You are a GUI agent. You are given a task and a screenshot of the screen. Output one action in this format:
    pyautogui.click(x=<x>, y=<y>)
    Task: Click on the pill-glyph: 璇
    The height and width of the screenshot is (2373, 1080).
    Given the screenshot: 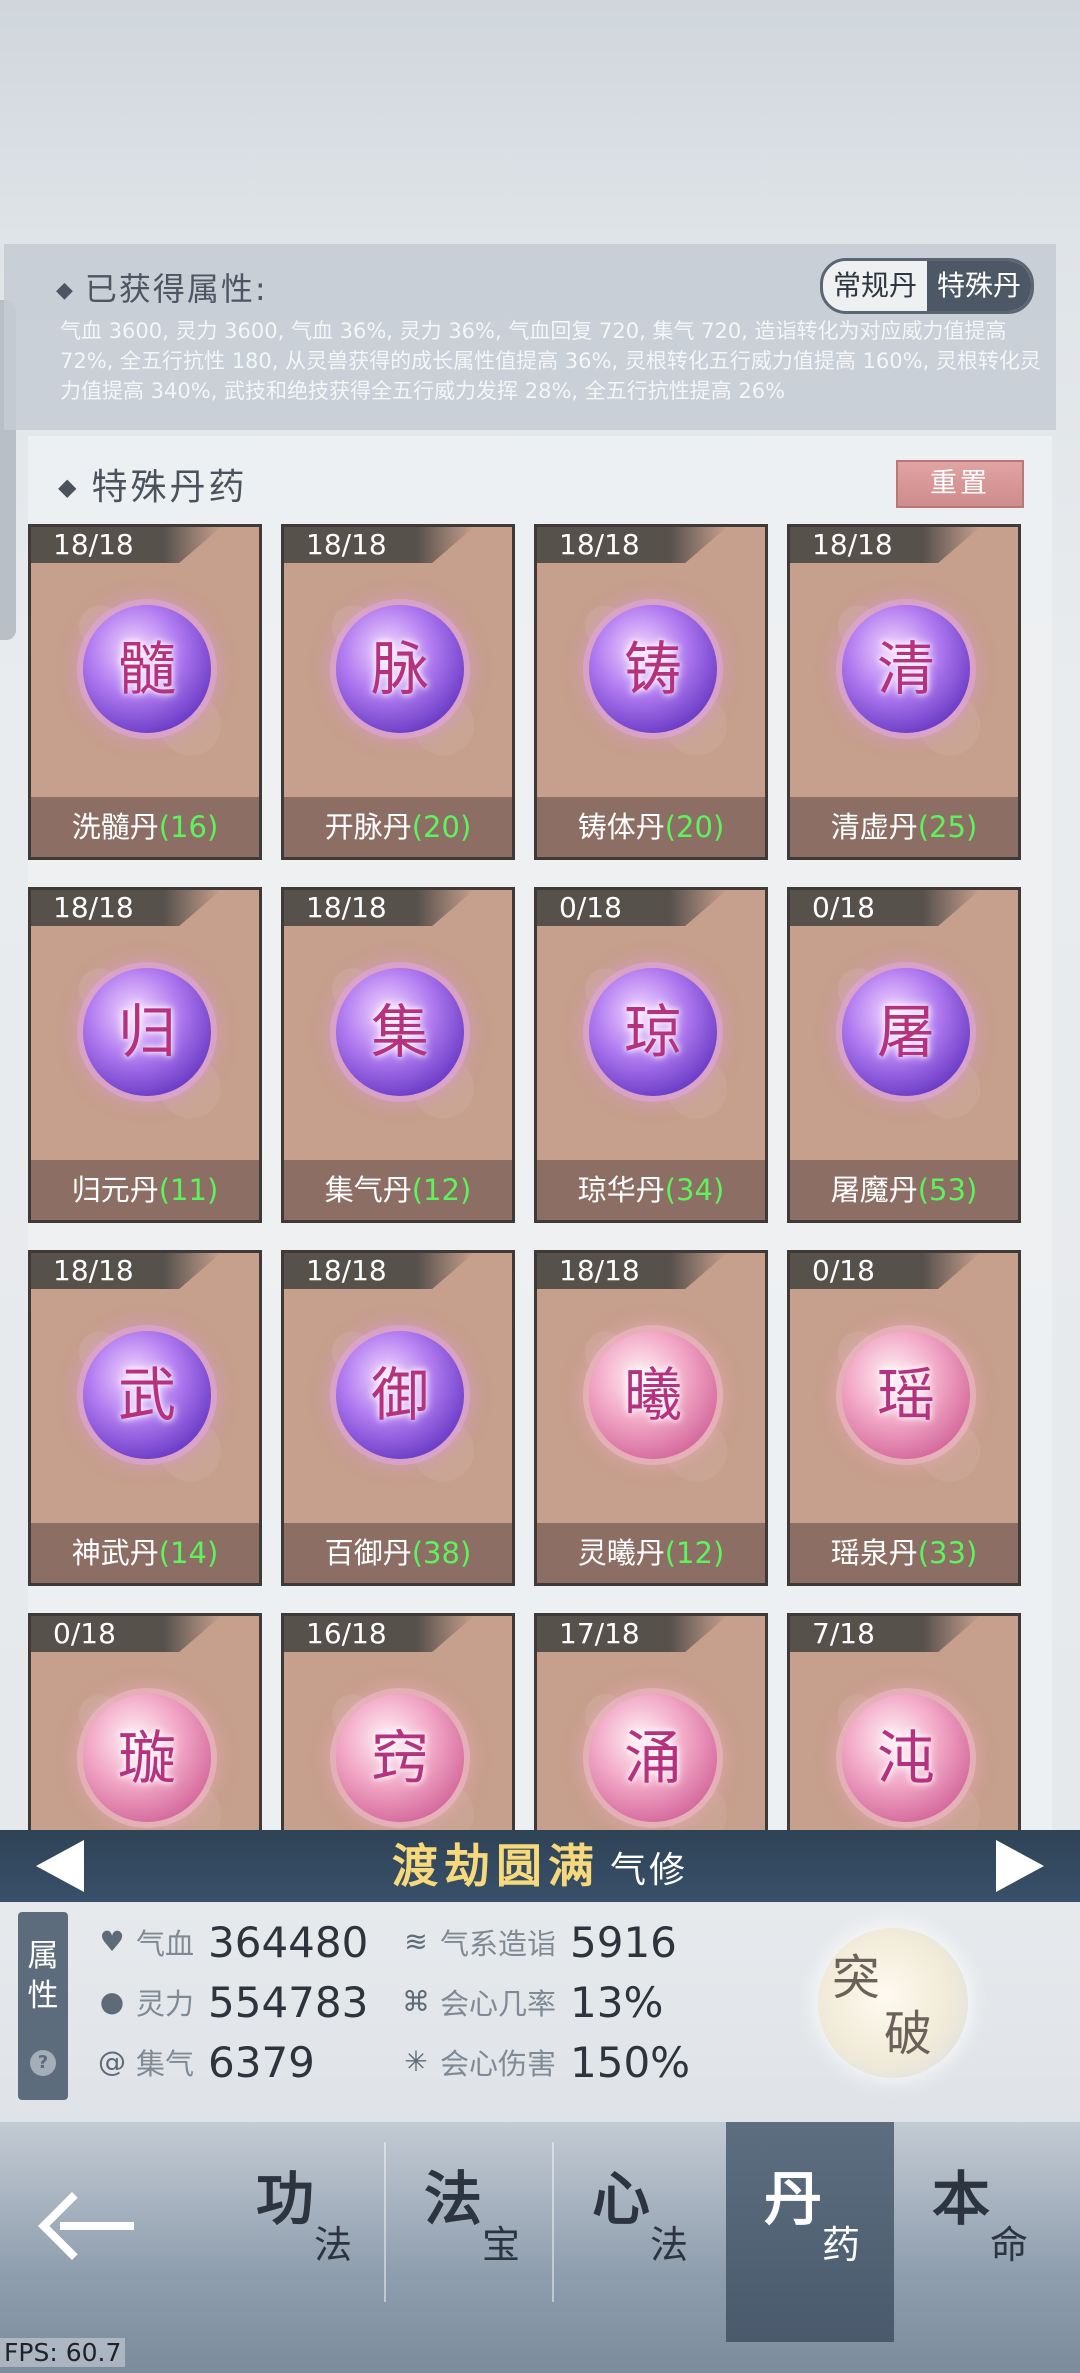 What is the action you would take?
    pyautogui.click(x=146, y=1758)
    